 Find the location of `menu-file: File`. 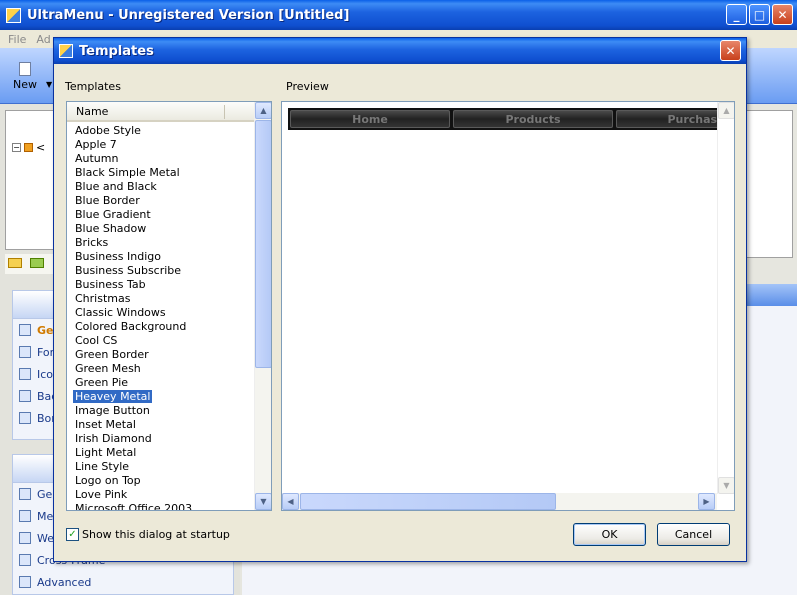

menu-file: File is located at coordinates (17, 39).